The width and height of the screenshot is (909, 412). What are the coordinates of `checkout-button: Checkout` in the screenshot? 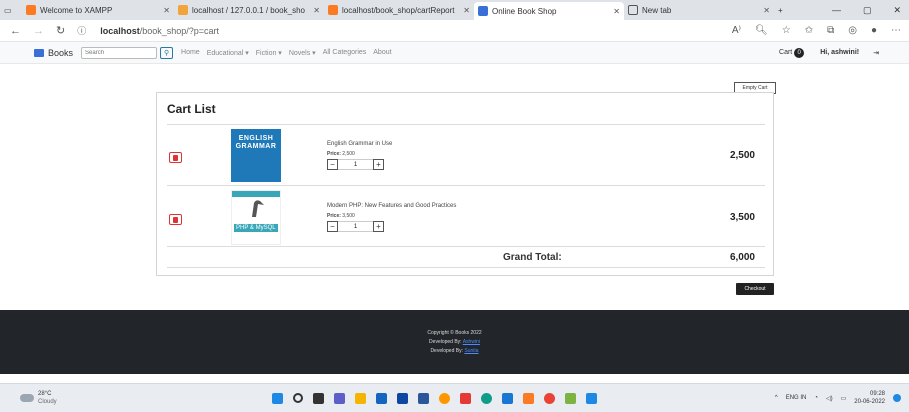 It's located at (755, 289).